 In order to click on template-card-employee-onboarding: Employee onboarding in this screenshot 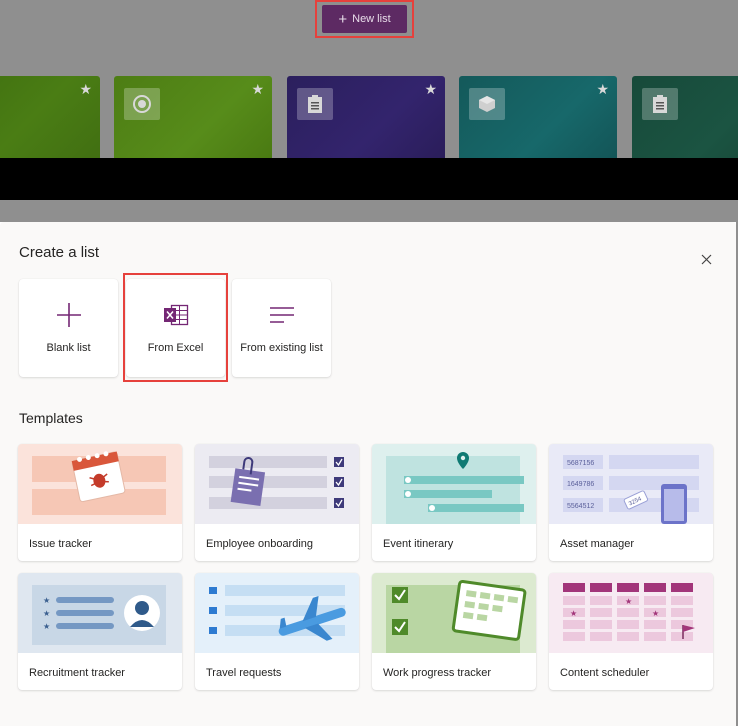, I will do `click(277, 502)`.